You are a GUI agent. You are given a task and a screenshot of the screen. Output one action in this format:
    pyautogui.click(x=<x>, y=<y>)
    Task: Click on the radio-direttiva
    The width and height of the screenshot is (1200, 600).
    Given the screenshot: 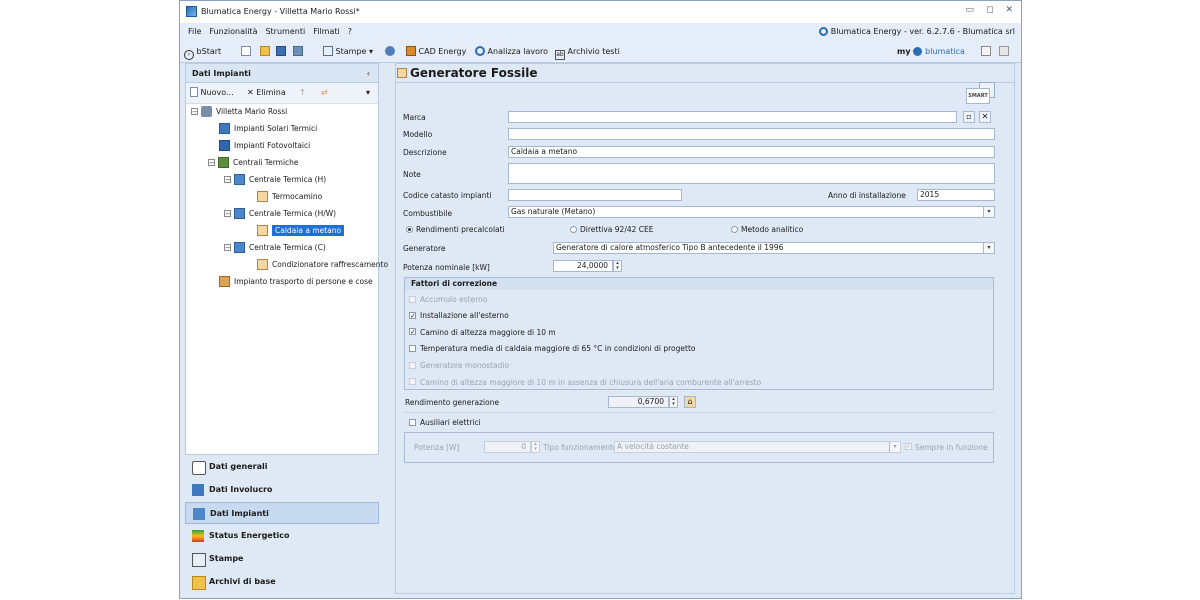 What is the action you would take?
    pyautogui.click(x=573, y=229)
    